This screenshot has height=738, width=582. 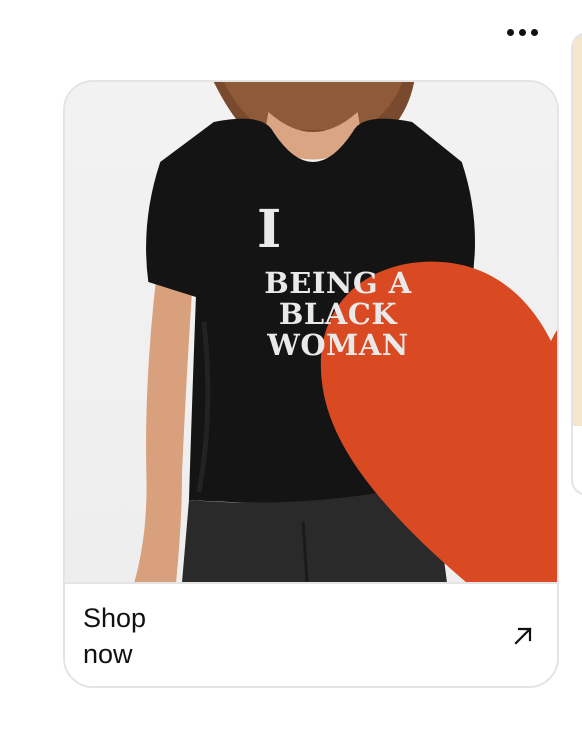 I want to click on more-options-button, so click(x=522, y=32).